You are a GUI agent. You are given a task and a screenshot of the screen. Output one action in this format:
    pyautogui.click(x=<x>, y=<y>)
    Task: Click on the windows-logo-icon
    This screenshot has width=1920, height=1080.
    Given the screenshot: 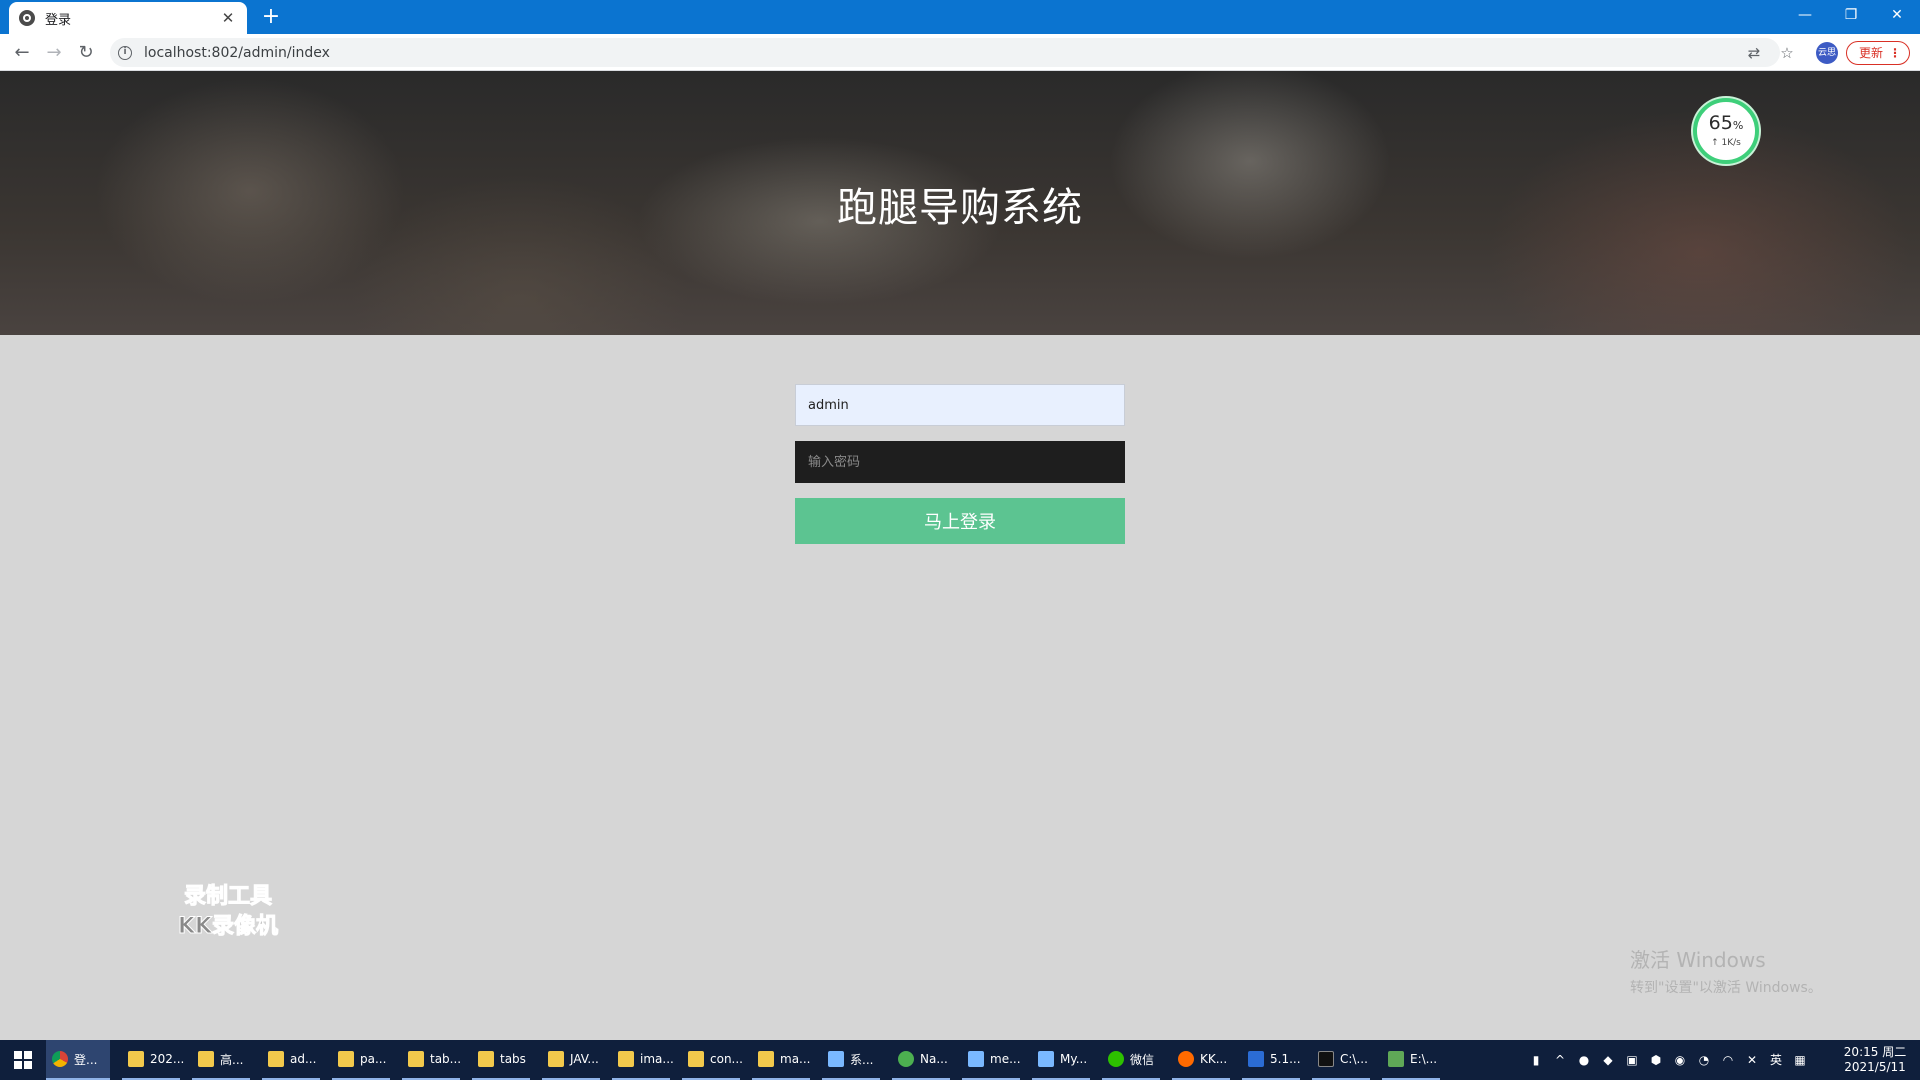 What is the action you would take?
    pyautogui.click(x=23, y=1060)
    